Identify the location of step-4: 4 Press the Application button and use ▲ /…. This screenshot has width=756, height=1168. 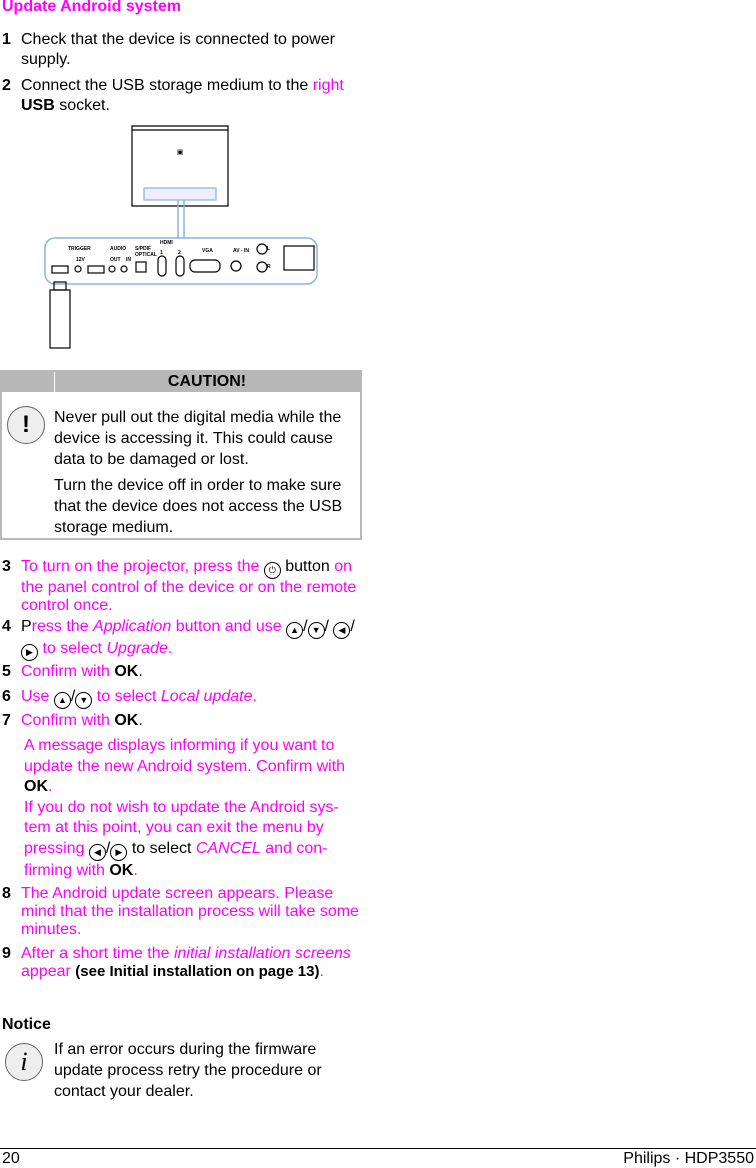
(182, 639).